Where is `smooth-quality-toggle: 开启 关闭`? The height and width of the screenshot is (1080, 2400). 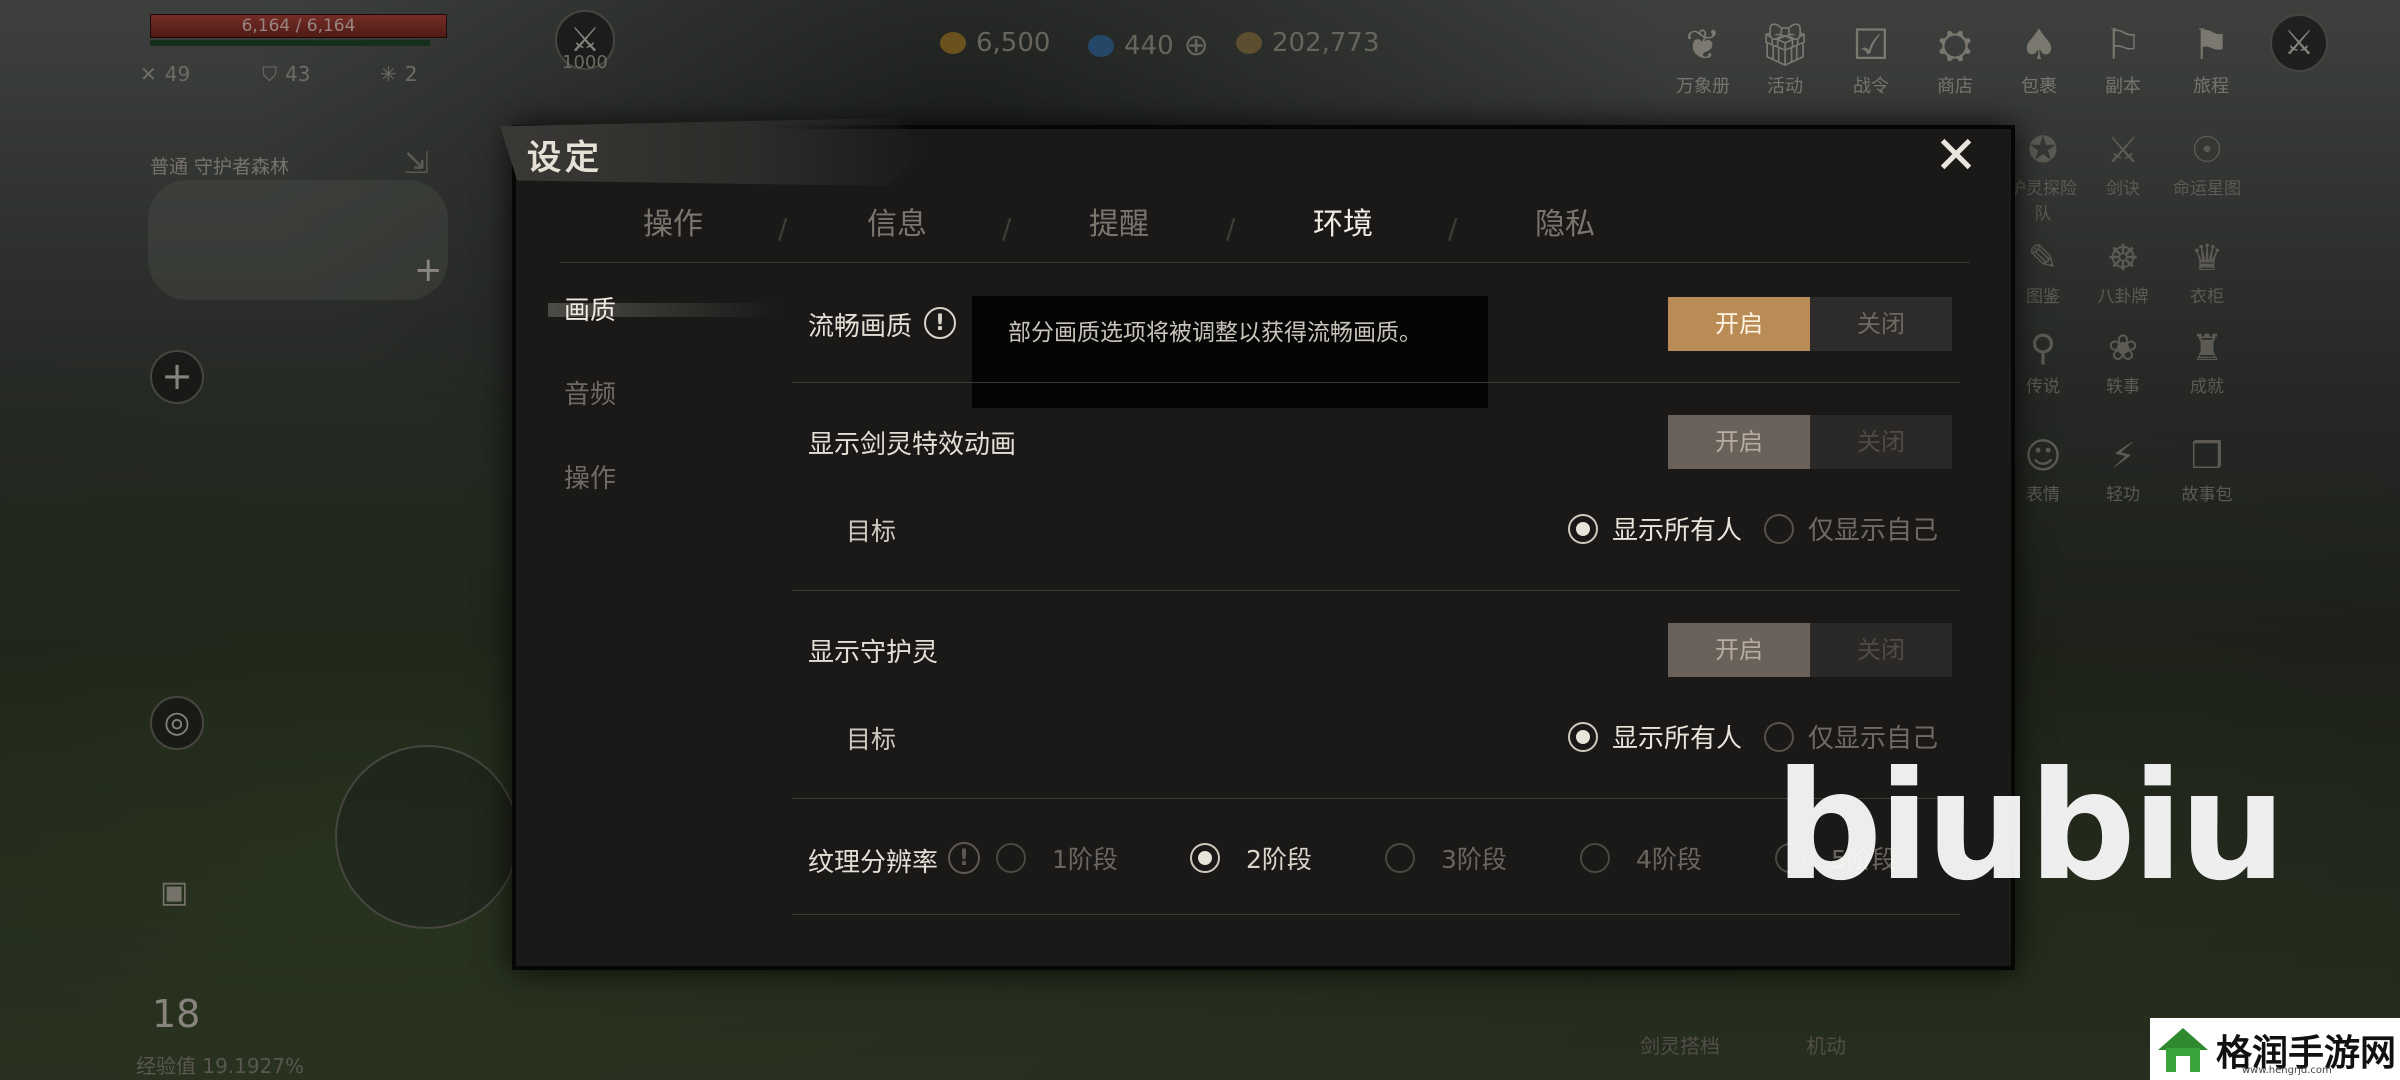
smooth-quality-toggle: 开启 关闭 is located at coordinates (1810, 324).